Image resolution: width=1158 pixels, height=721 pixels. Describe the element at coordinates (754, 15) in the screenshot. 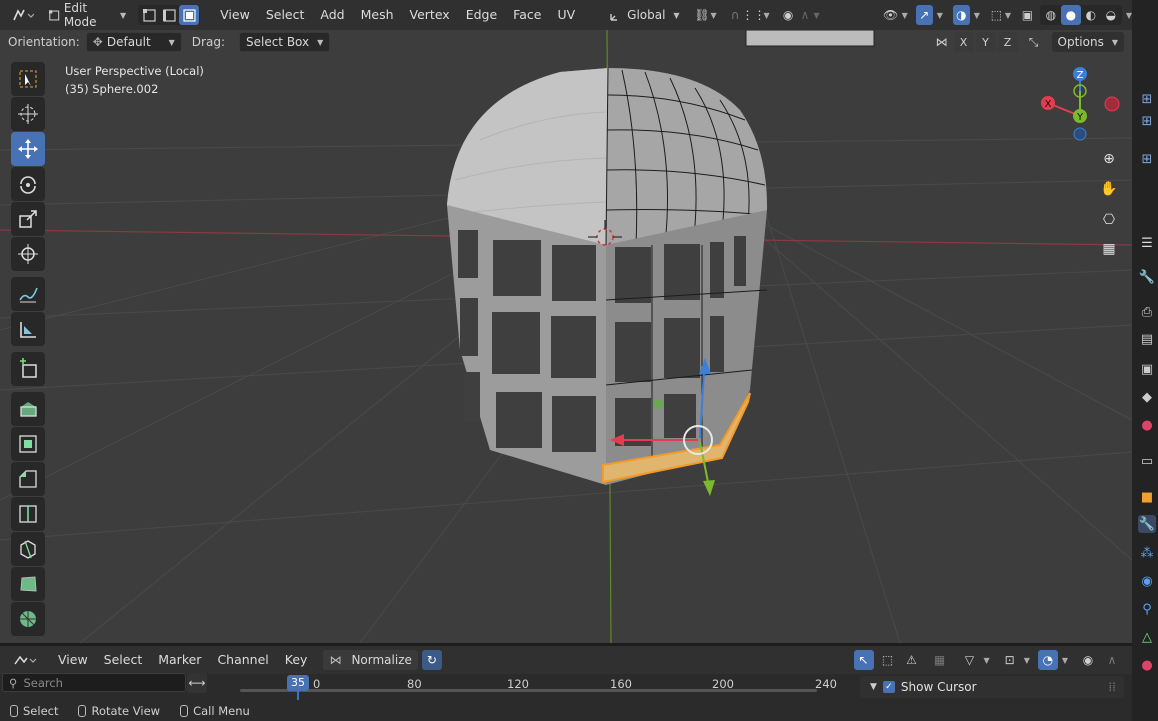

I see `snap-target-icon: ⋮⋮` at that location.